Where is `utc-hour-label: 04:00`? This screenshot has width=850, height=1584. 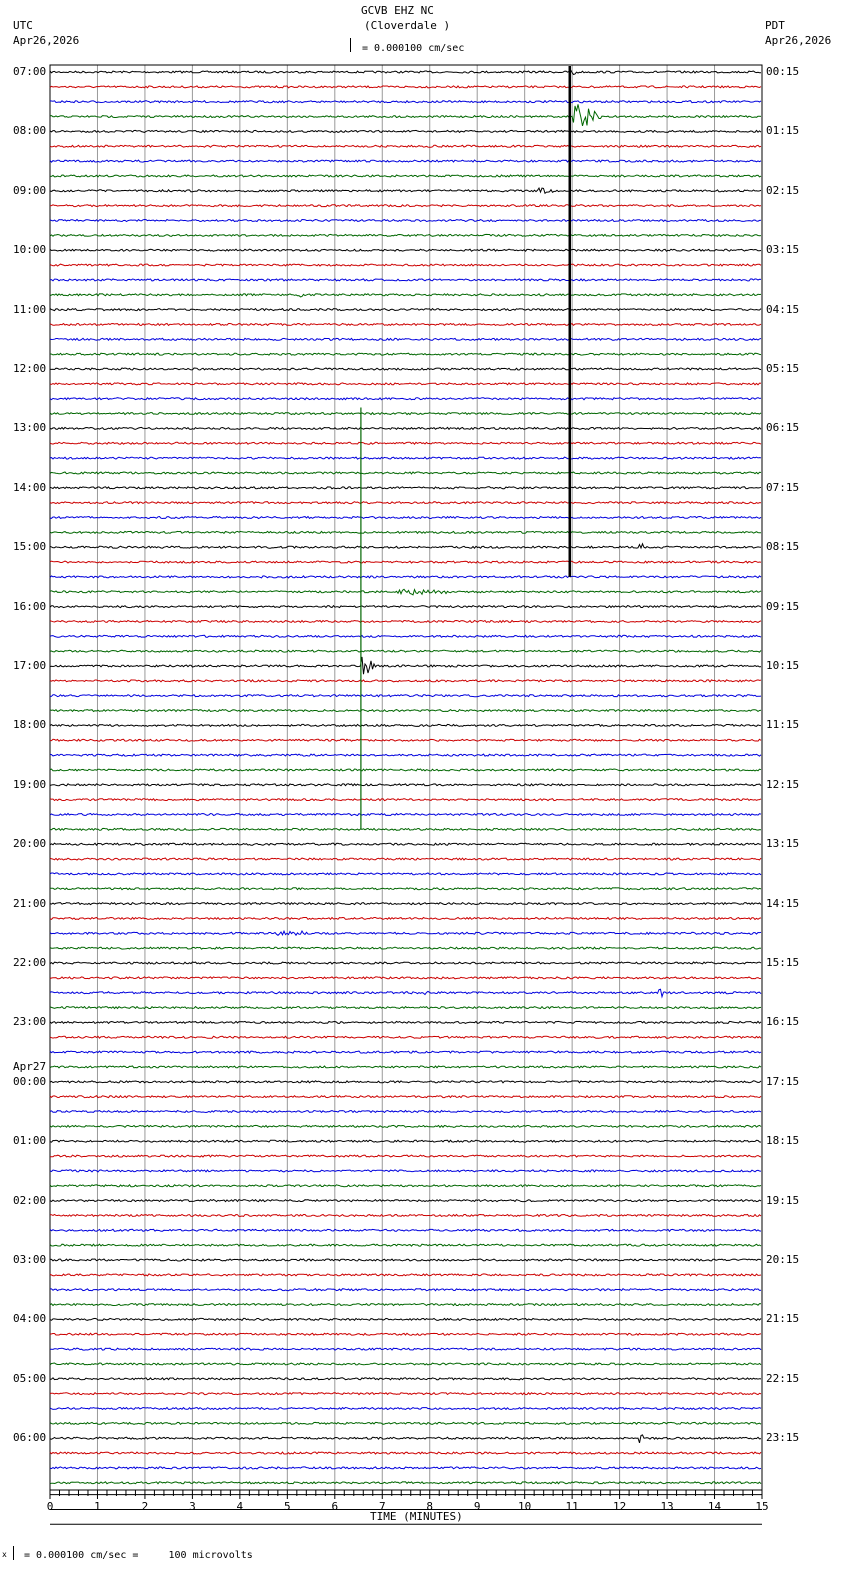
utc-hour-label: 04:00 is located at coordinates (30, 1319).